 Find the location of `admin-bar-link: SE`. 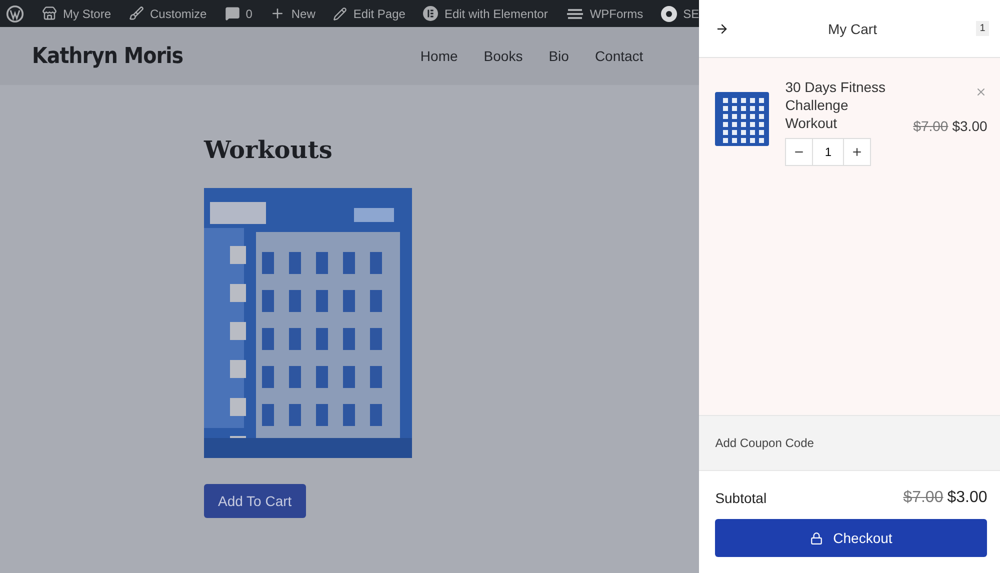

admin-bar-link: SE is located at coordinates (680, 14).